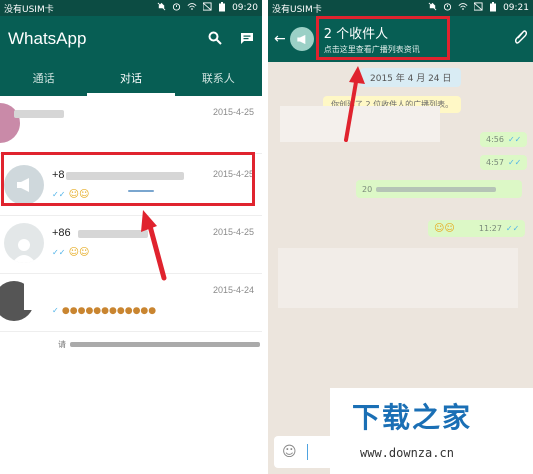  Describe the element at coordinates (412, 417) in the screenshot. I see `watermark-title: 下载之家` at that location.